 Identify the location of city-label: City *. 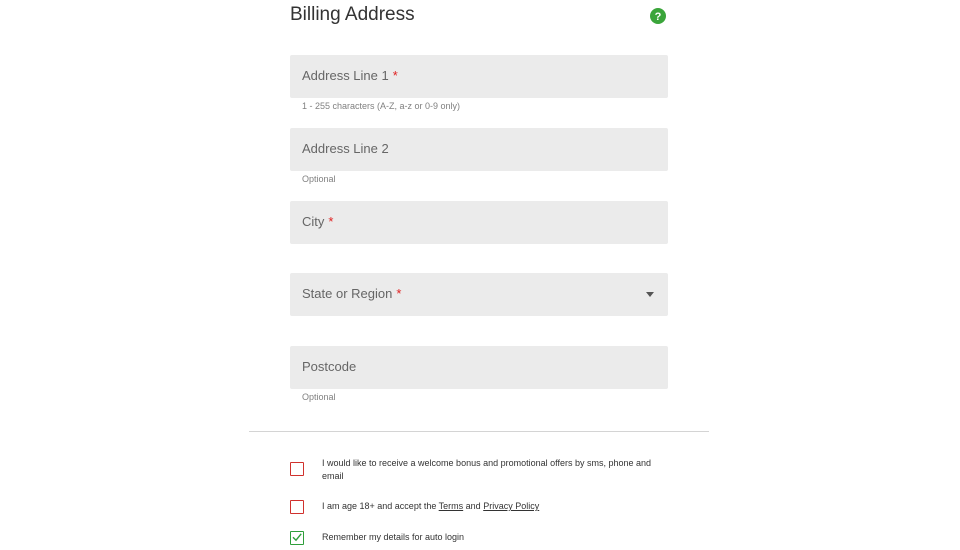
(318, 221).